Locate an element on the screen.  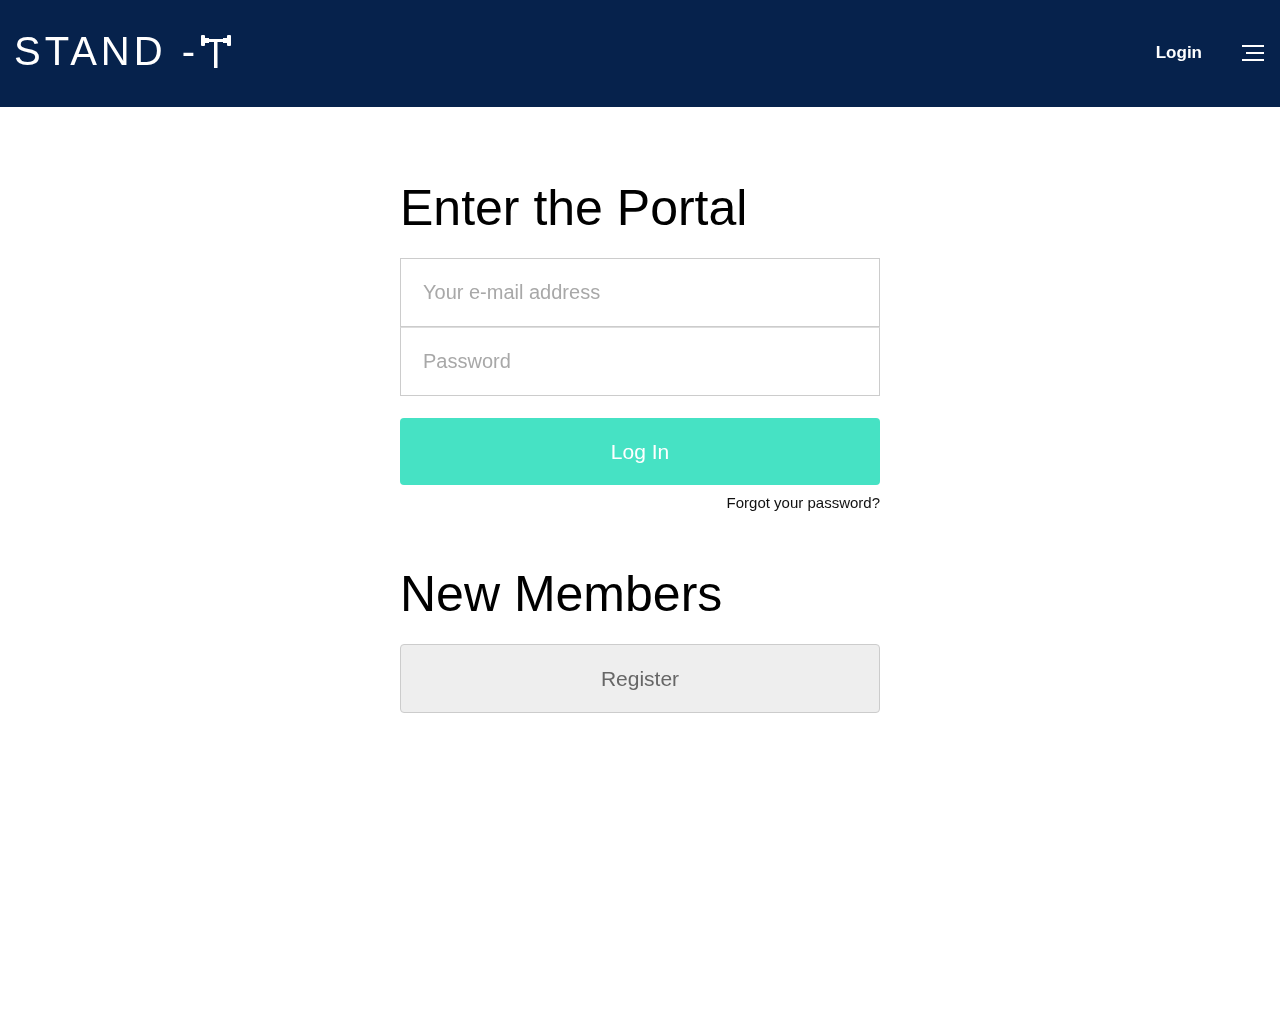
logo-text: STAND - is located at coordinates (107, 50).